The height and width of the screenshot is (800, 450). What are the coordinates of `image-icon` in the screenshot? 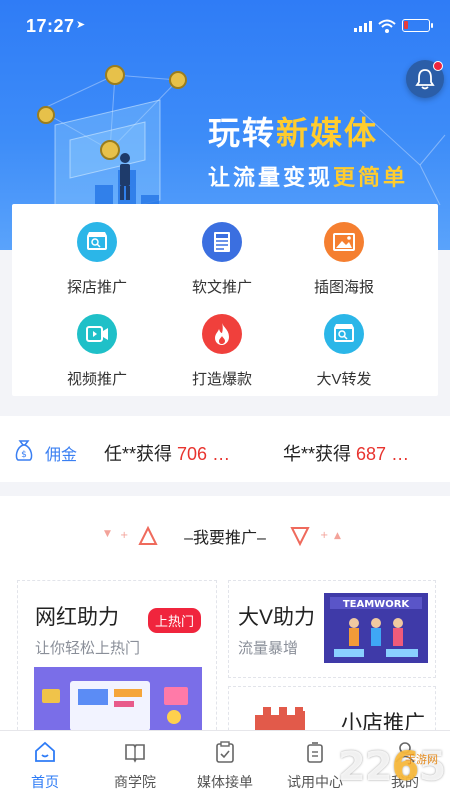 It's located at (344, 242).